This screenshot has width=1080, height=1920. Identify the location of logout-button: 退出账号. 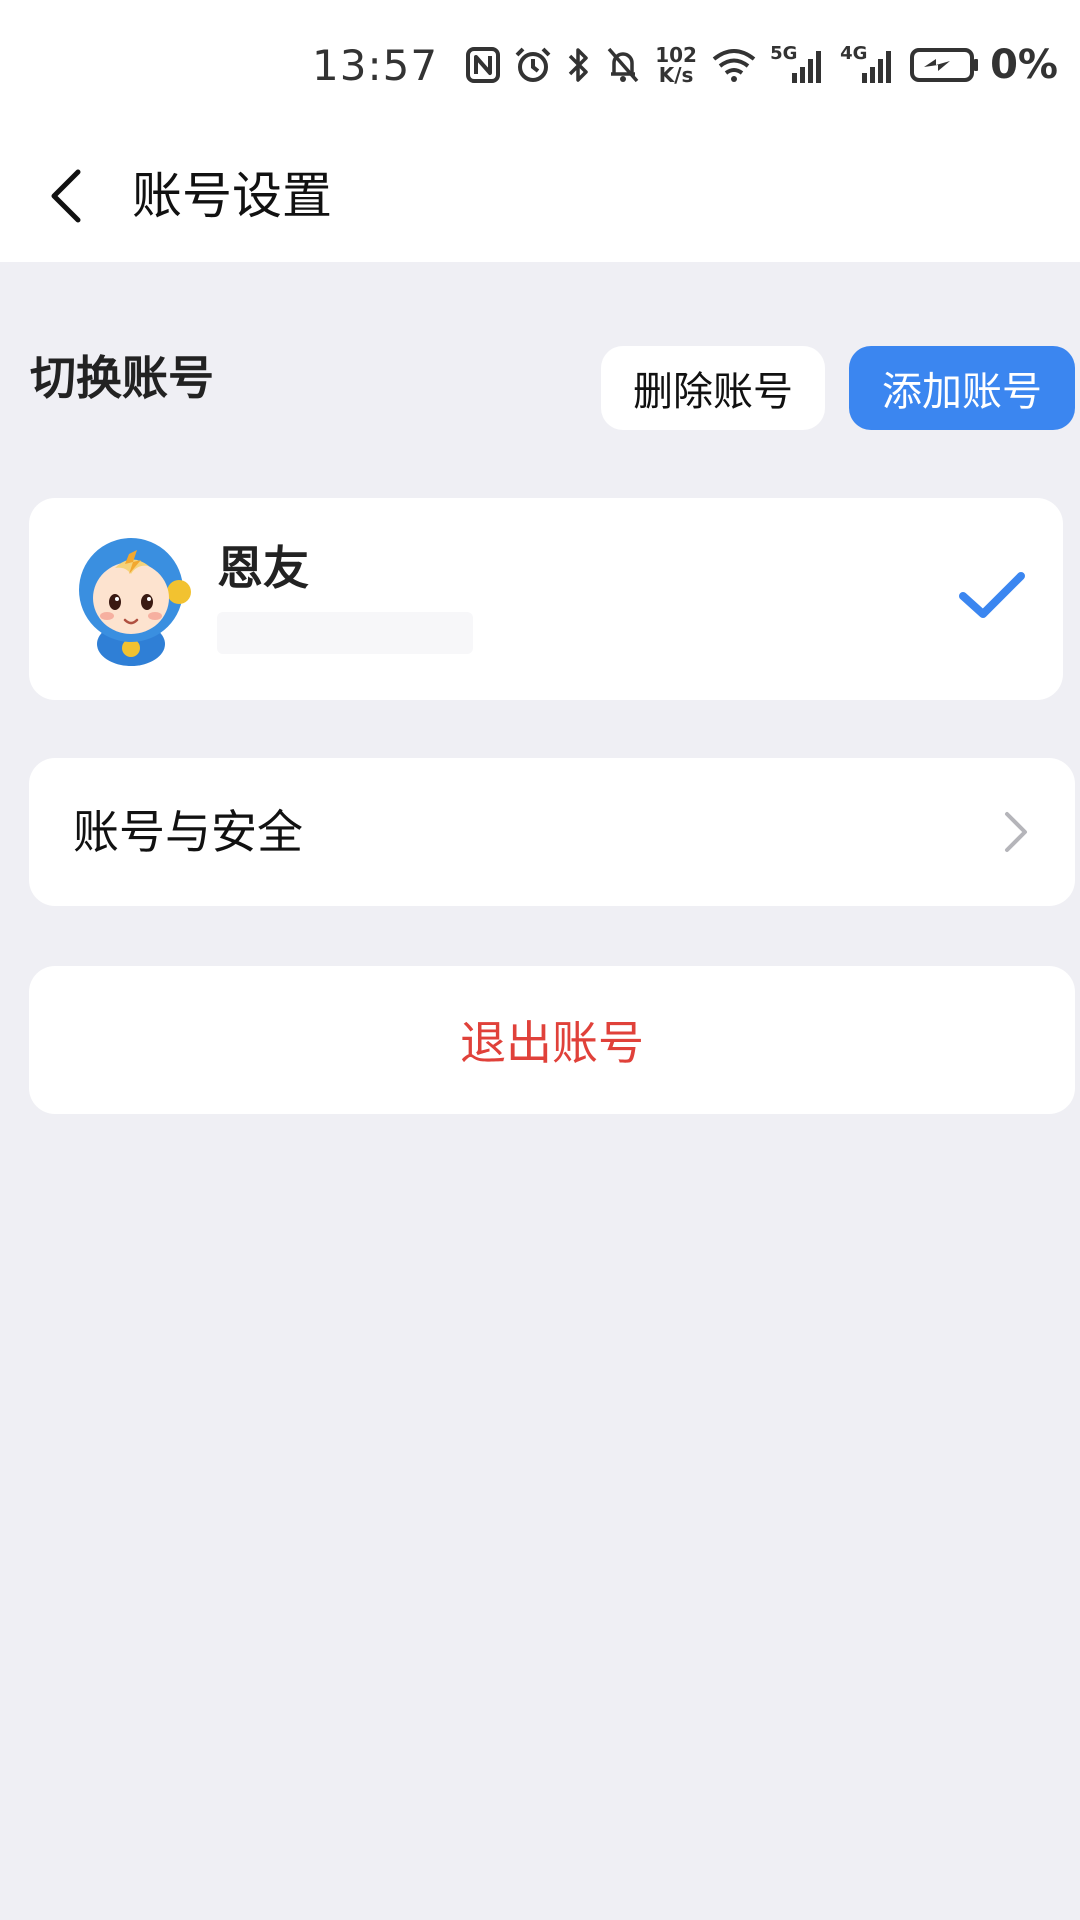
(552, 1040).